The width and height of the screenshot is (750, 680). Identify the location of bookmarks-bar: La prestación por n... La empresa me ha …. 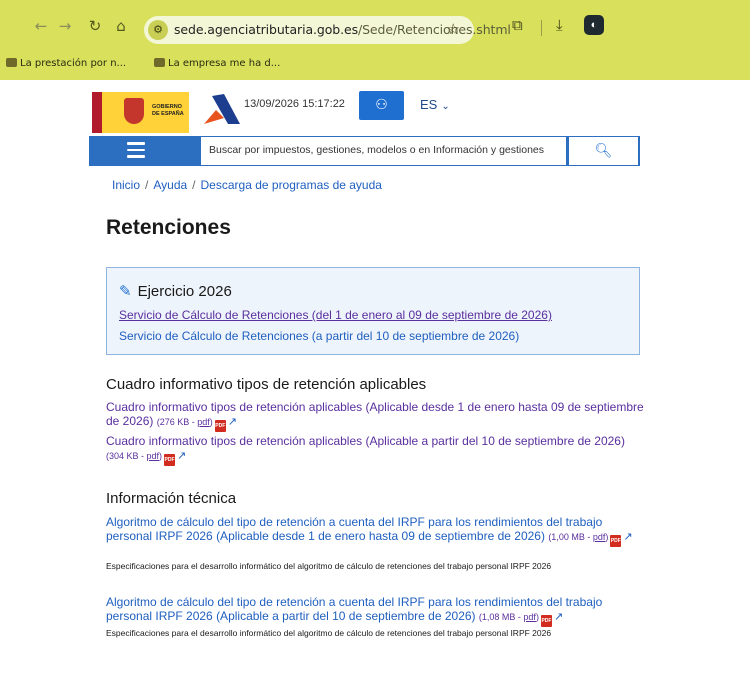
(375, 67).